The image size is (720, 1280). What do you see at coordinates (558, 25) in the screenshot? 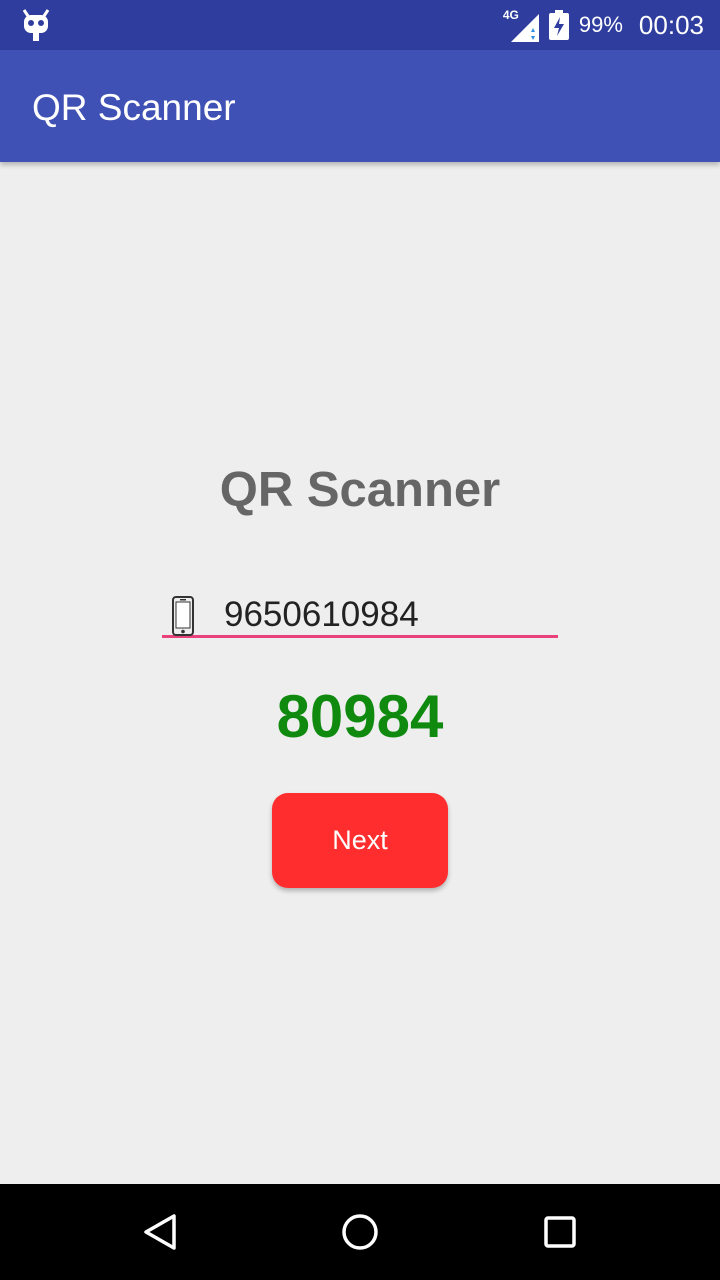
I see `battery-charging-icon` at bounding box center [558, 25].